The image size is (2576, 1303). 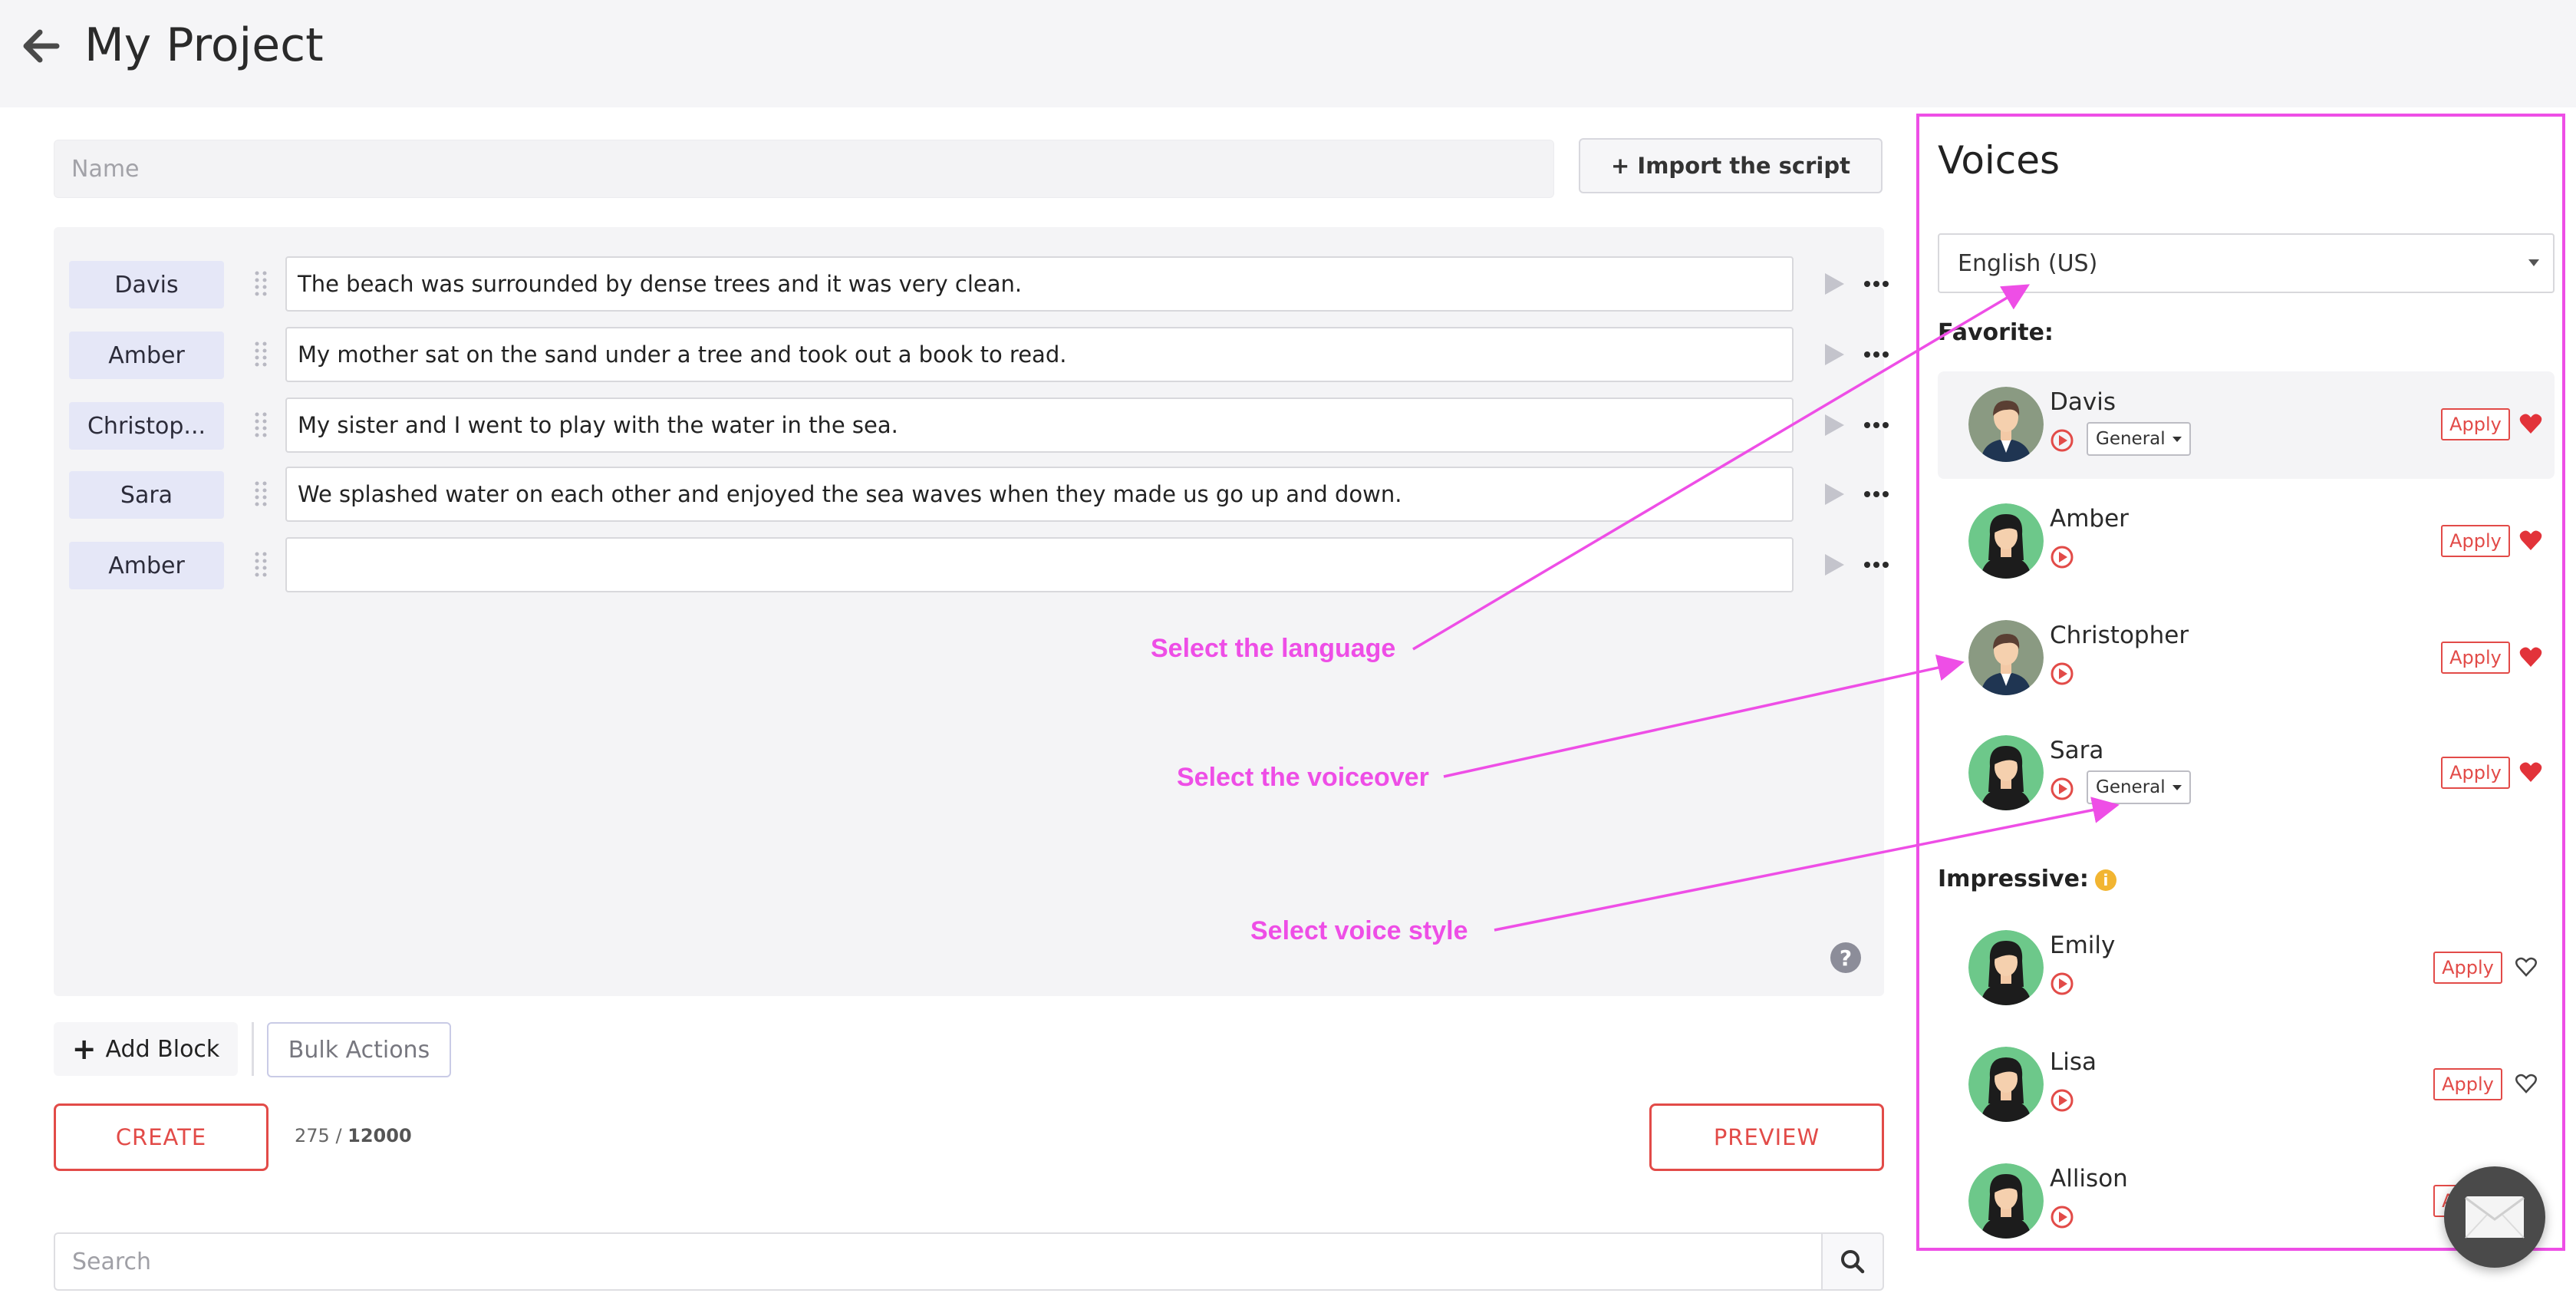 I want to click on voice-name: Sara, so click(x=2077, y=750).